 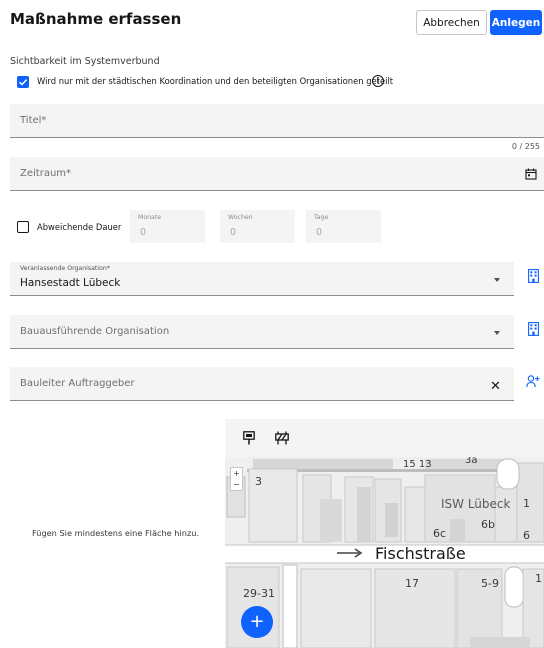 I want to click on visibility-label: Sichtbarkeit im Systemverbund, so click(x=85, y=61).